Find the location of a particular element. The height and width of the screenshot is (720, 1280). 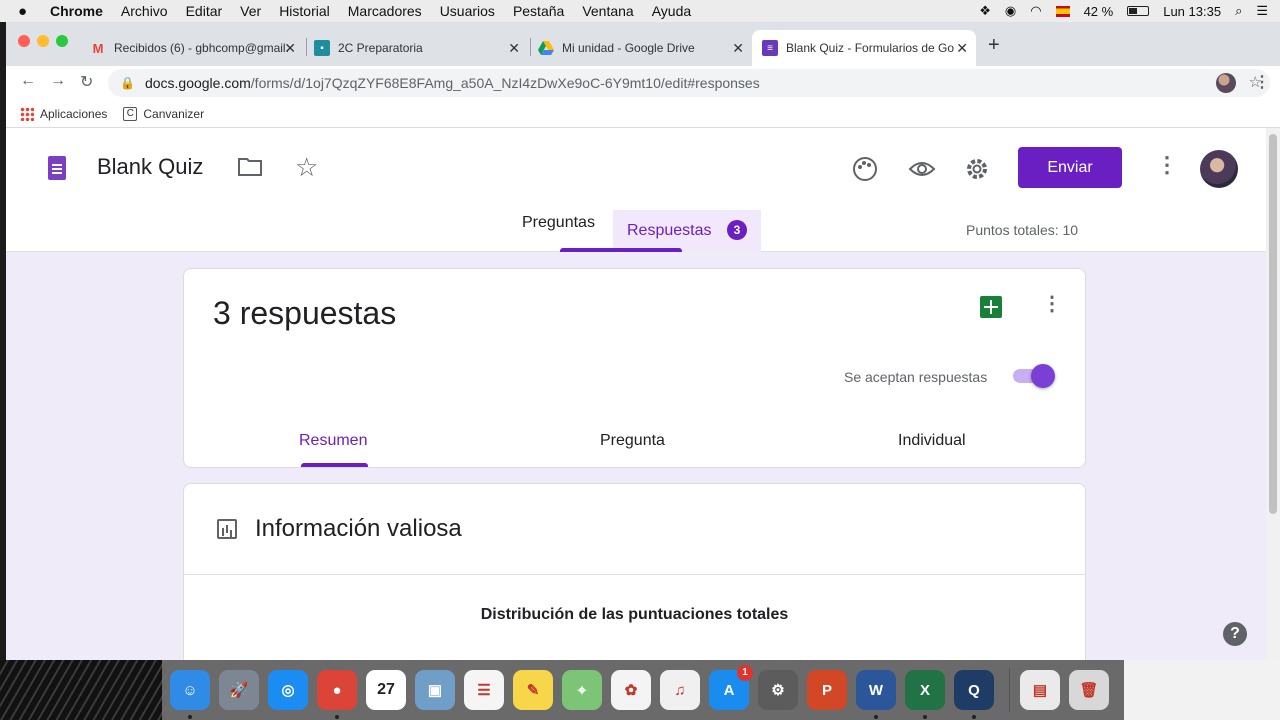

tab-title: 2C Preparatoria is located at coordinates (380, 48).